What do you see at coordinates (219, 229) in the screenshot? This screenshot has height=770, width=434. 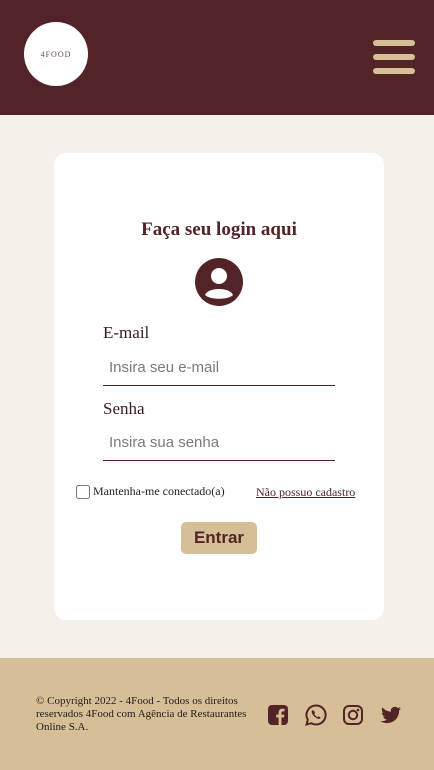 I see `login-title: Faça seu login aqui` at bounding box center [219, 229].